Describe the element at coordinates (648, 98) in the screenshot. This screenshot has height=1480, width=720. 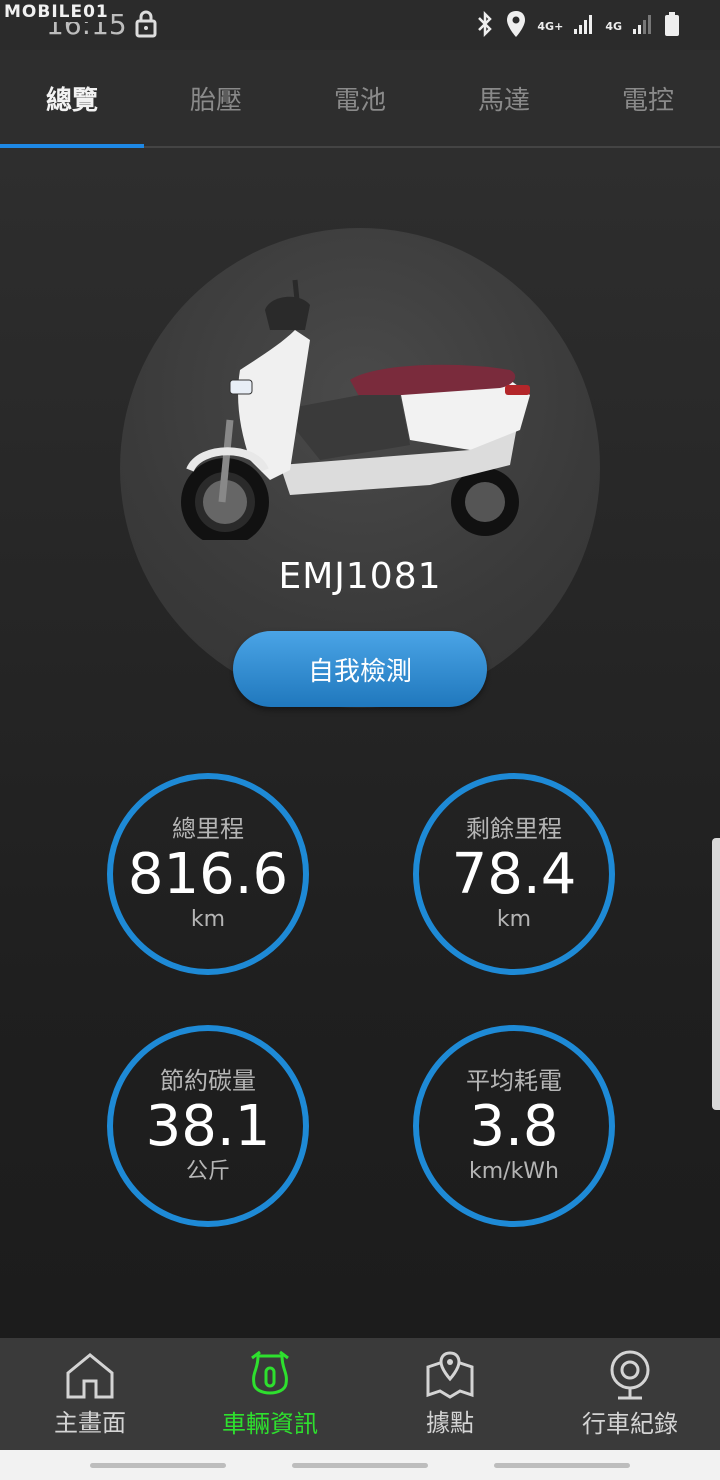
I see `tab-controller: 電控` at that location.